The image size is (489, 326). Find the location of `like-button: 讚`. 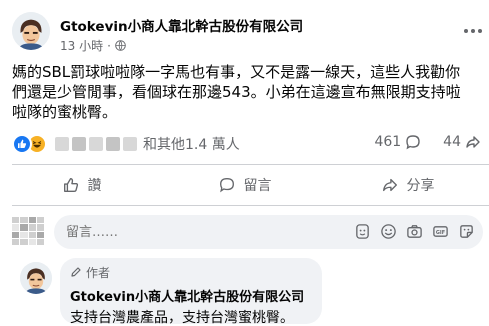

like-button: 讚 is located at coordinates (81, 185).